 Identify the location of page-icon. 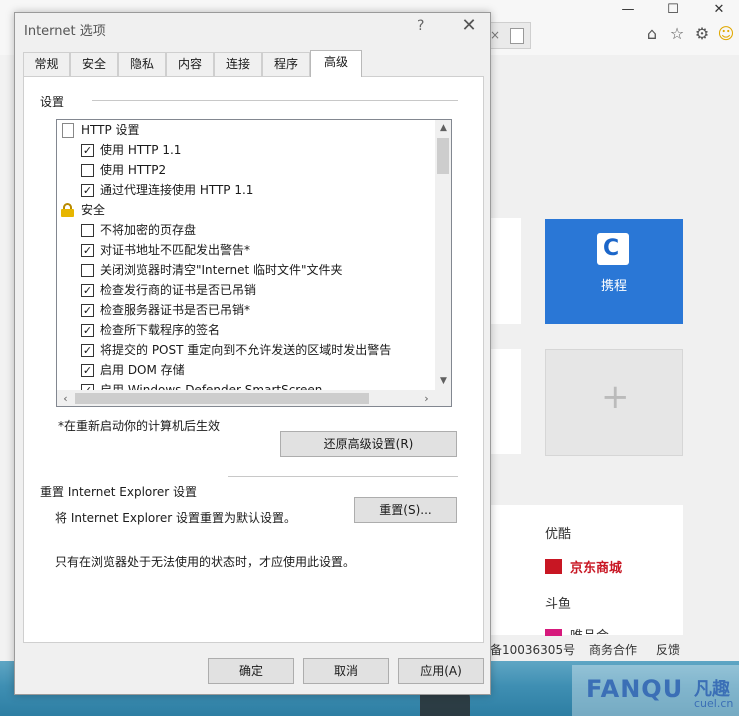
(517, 36).